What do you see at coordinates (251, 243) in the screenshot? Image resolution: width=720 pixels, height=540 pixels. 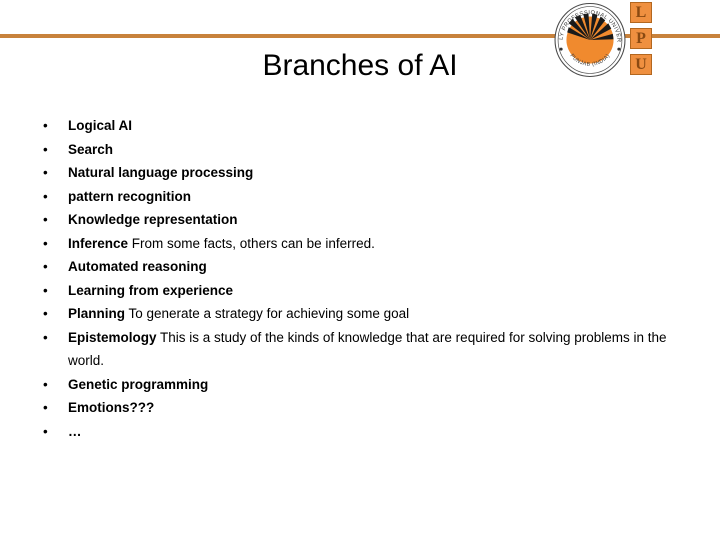 I see `list-item-rest: From some facts, others can be inferred.` at bounding box center [251, 243].